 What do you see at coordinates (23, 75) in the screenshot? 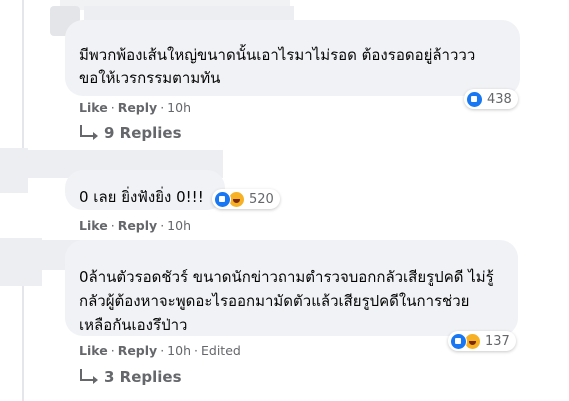
I see `thread-line` at bounding box center [23, 75].